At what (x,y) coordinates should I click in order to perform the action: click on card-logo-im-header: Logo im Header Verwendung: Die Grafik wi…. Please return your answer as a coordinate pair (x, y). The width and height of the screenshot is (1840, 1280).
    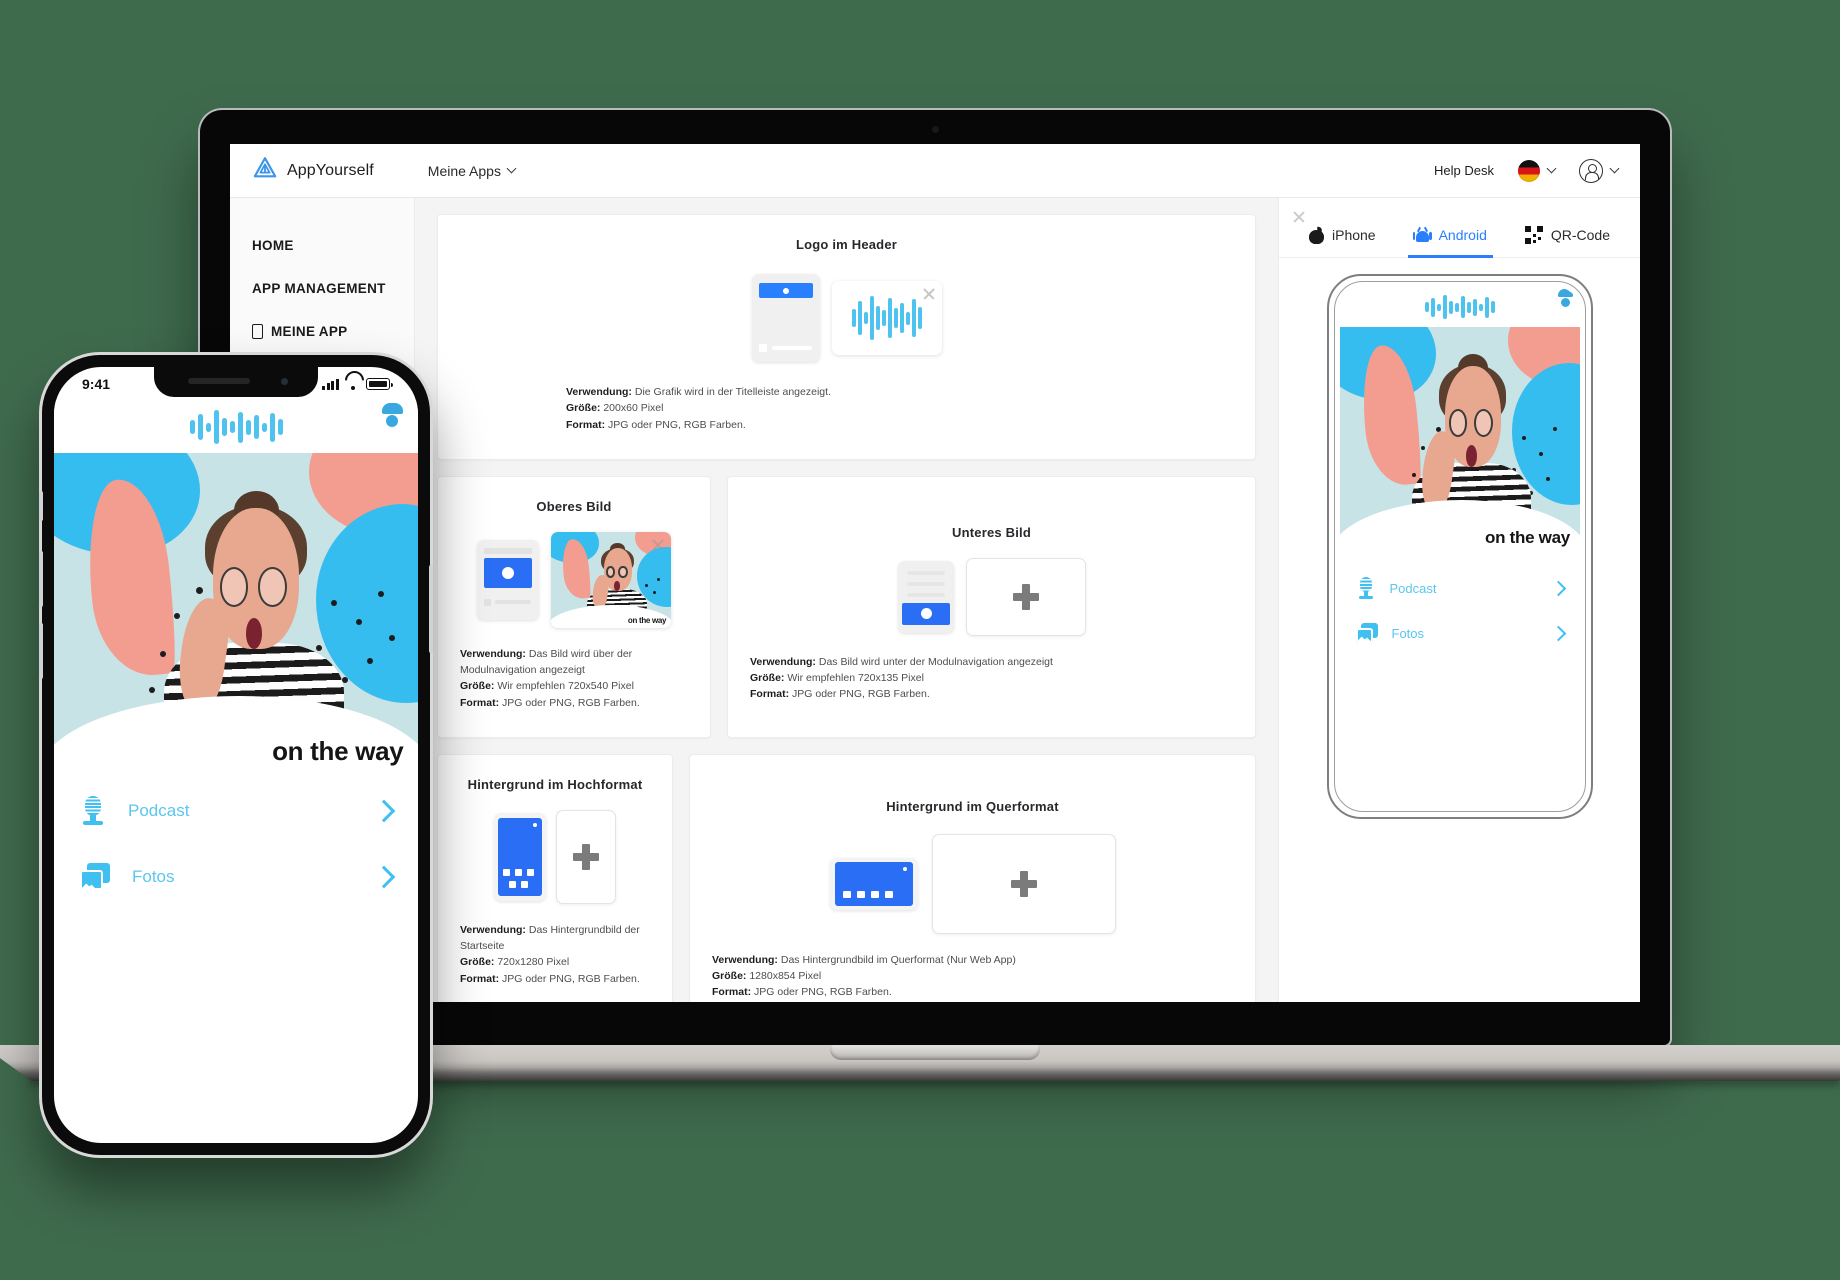
    Looking at the image, I should click on (846, 337).